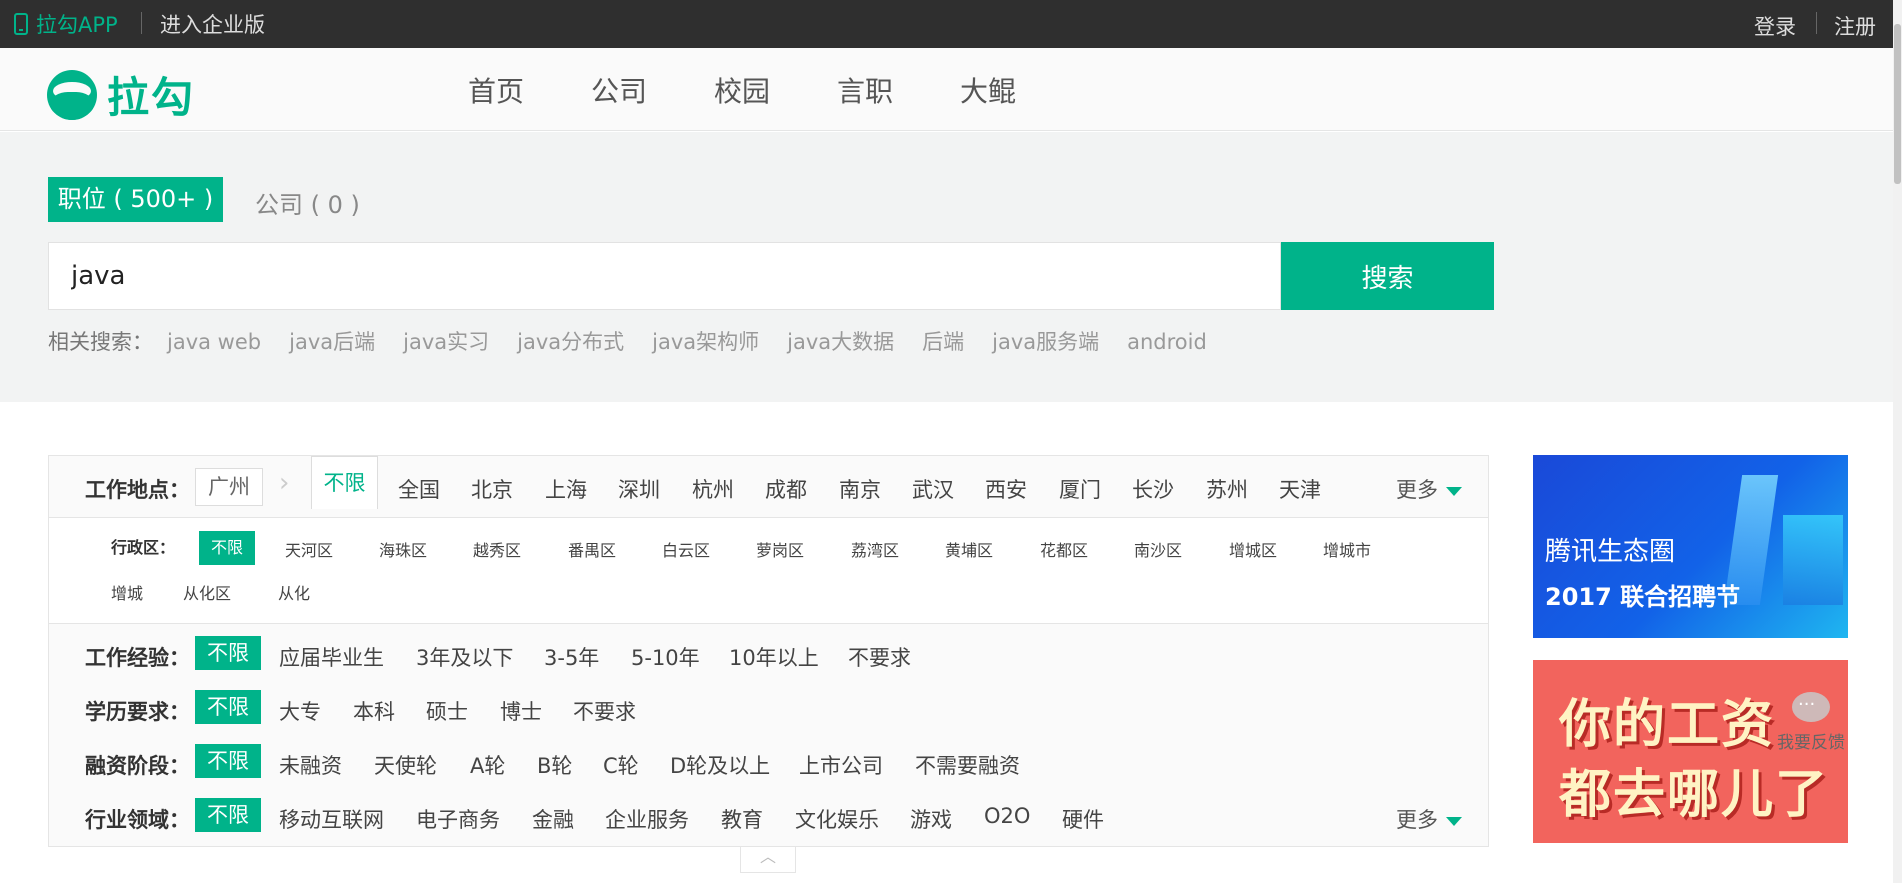  I want to click on experience-option: 10年以上, so click(774, 657).